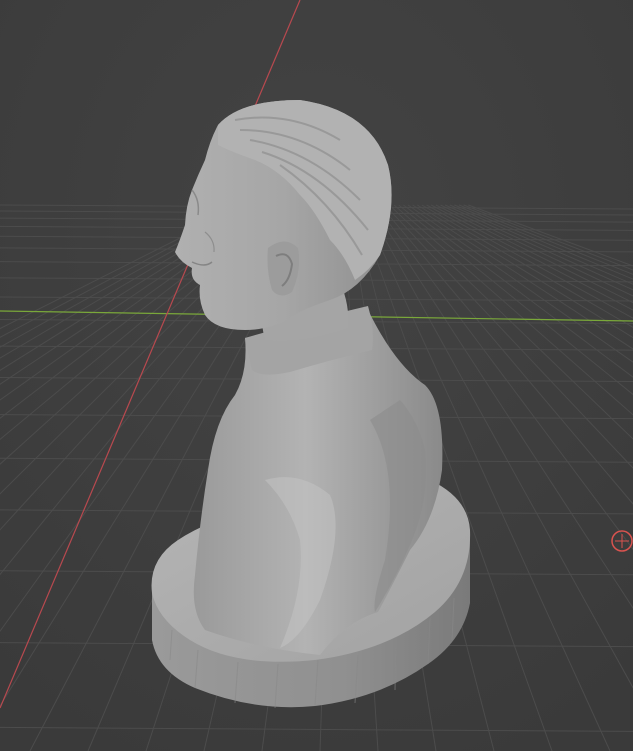 This screenshot has height=751, width=633. What do you see at coordinates (622, 541) in the screenshot?
I see `origin-marker-icon` at bounding box center [622, 541].